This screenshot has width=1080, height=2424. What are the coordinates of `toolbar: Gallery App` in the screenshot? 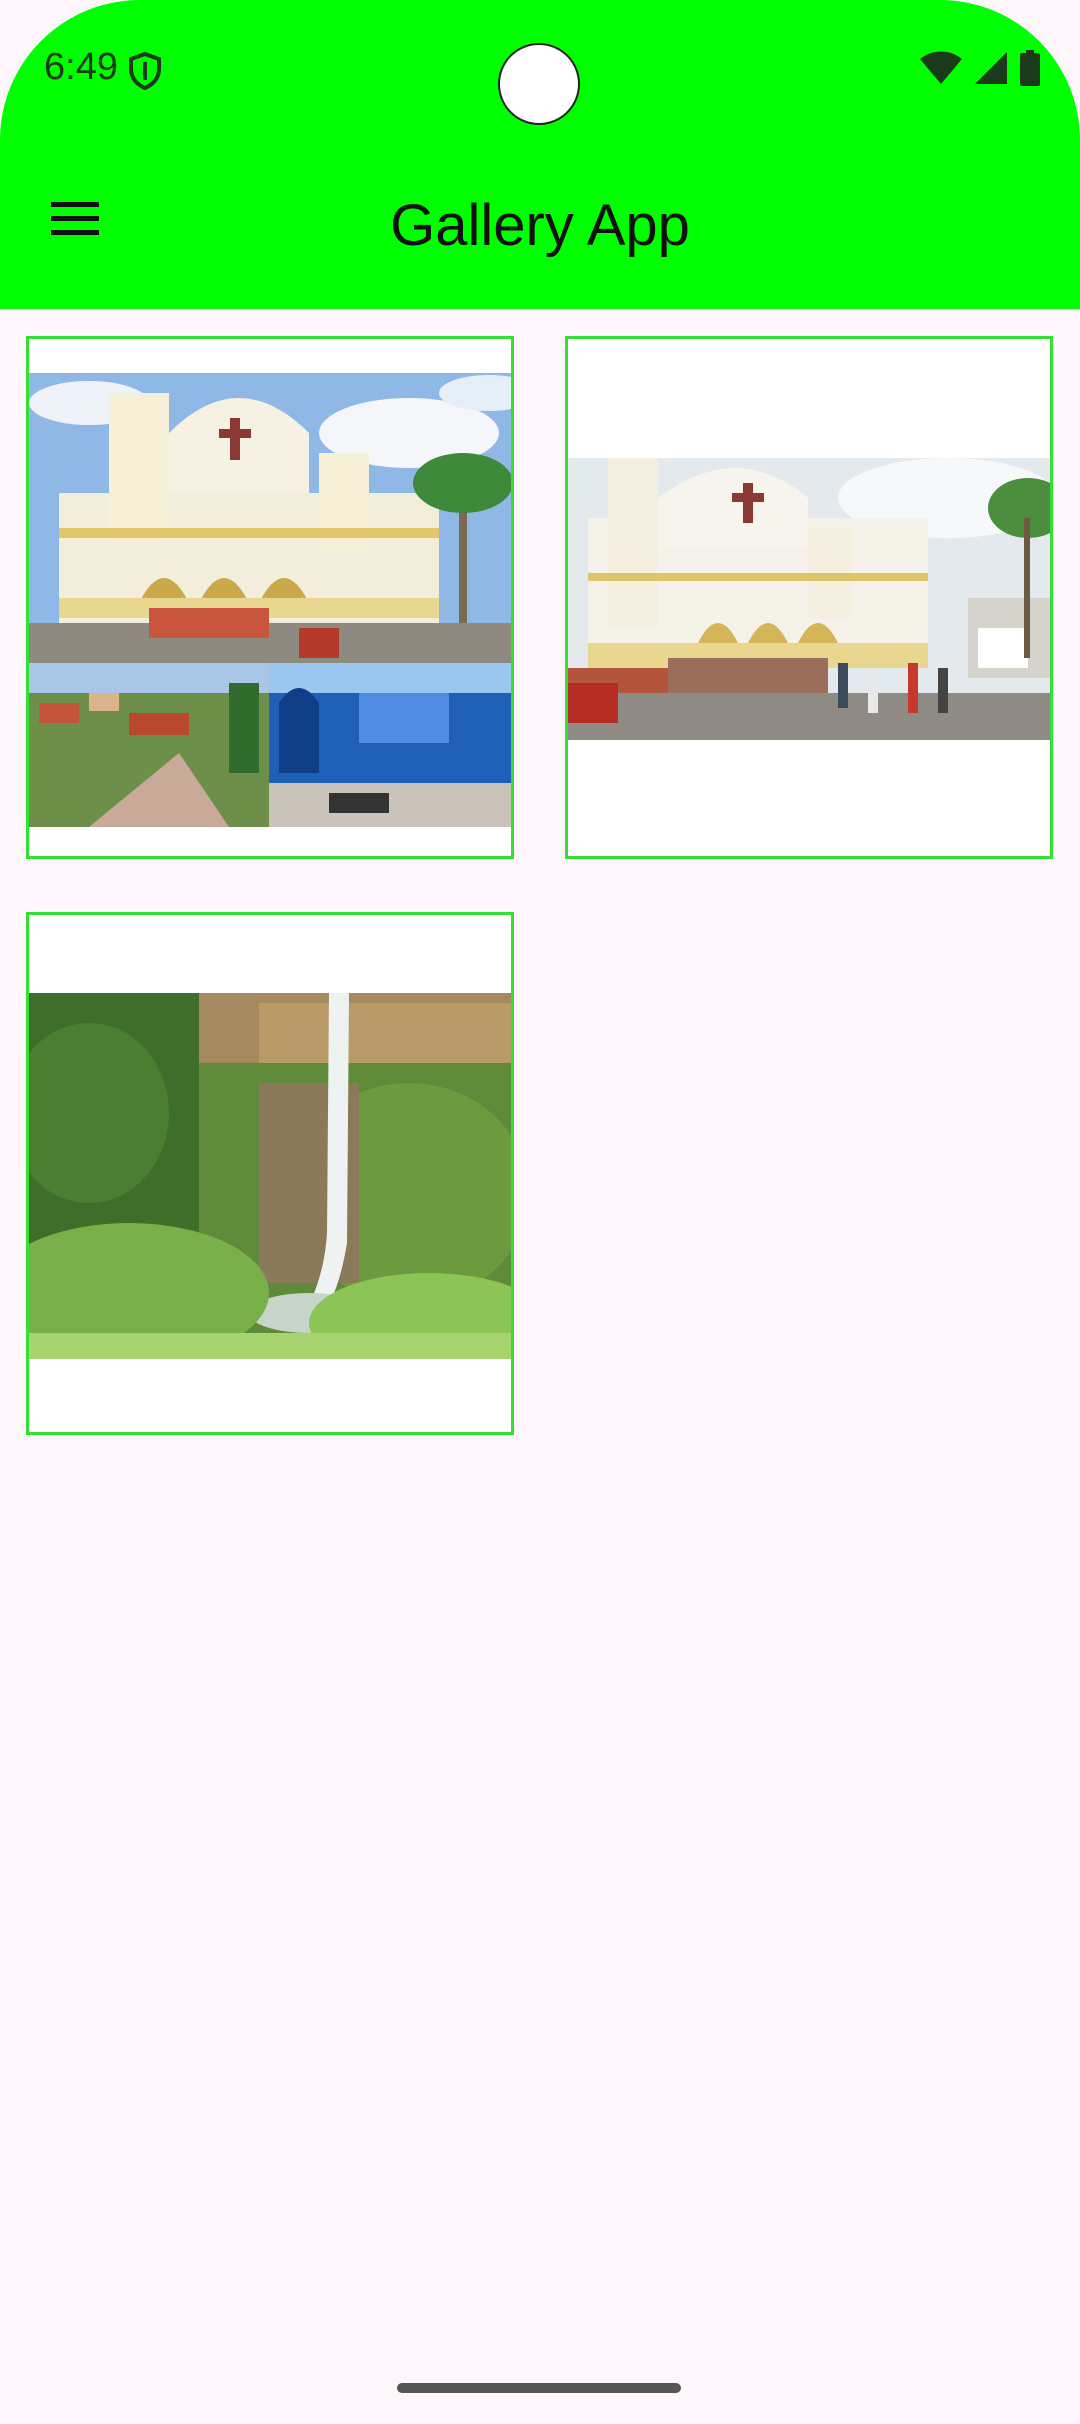 It's located at (540, 224).